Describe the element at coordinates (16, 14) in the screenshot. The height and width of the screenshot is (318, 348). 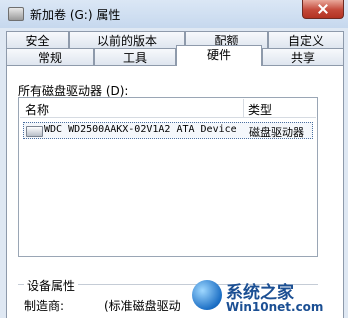
I see `drive-icon` at that location.